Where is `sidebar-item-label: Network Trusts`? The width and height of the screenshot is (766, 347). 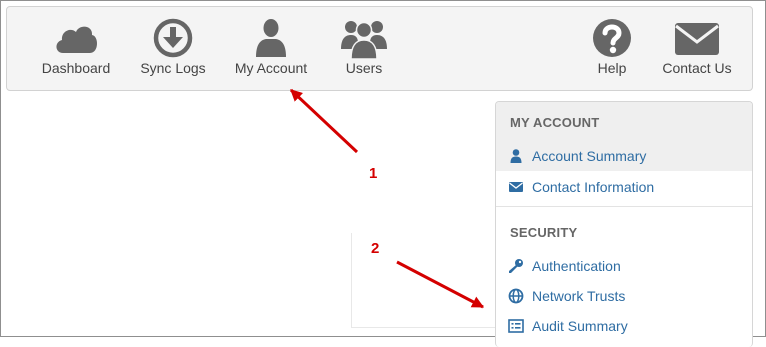 sidebar-item-label: Network Trusts is located at coordinates (579, 296).